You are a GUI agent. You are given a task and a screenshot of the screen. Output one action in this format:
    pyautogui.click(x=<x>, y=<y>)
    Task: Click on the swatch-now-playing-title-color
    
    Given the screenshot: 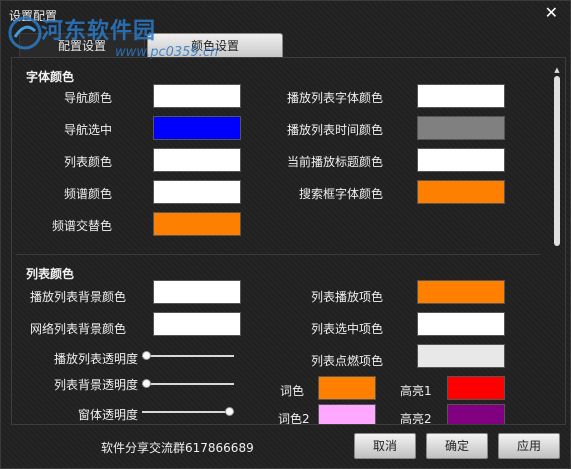 What is the action you would take?
    pyautogui.click(x=461, y=160)
    